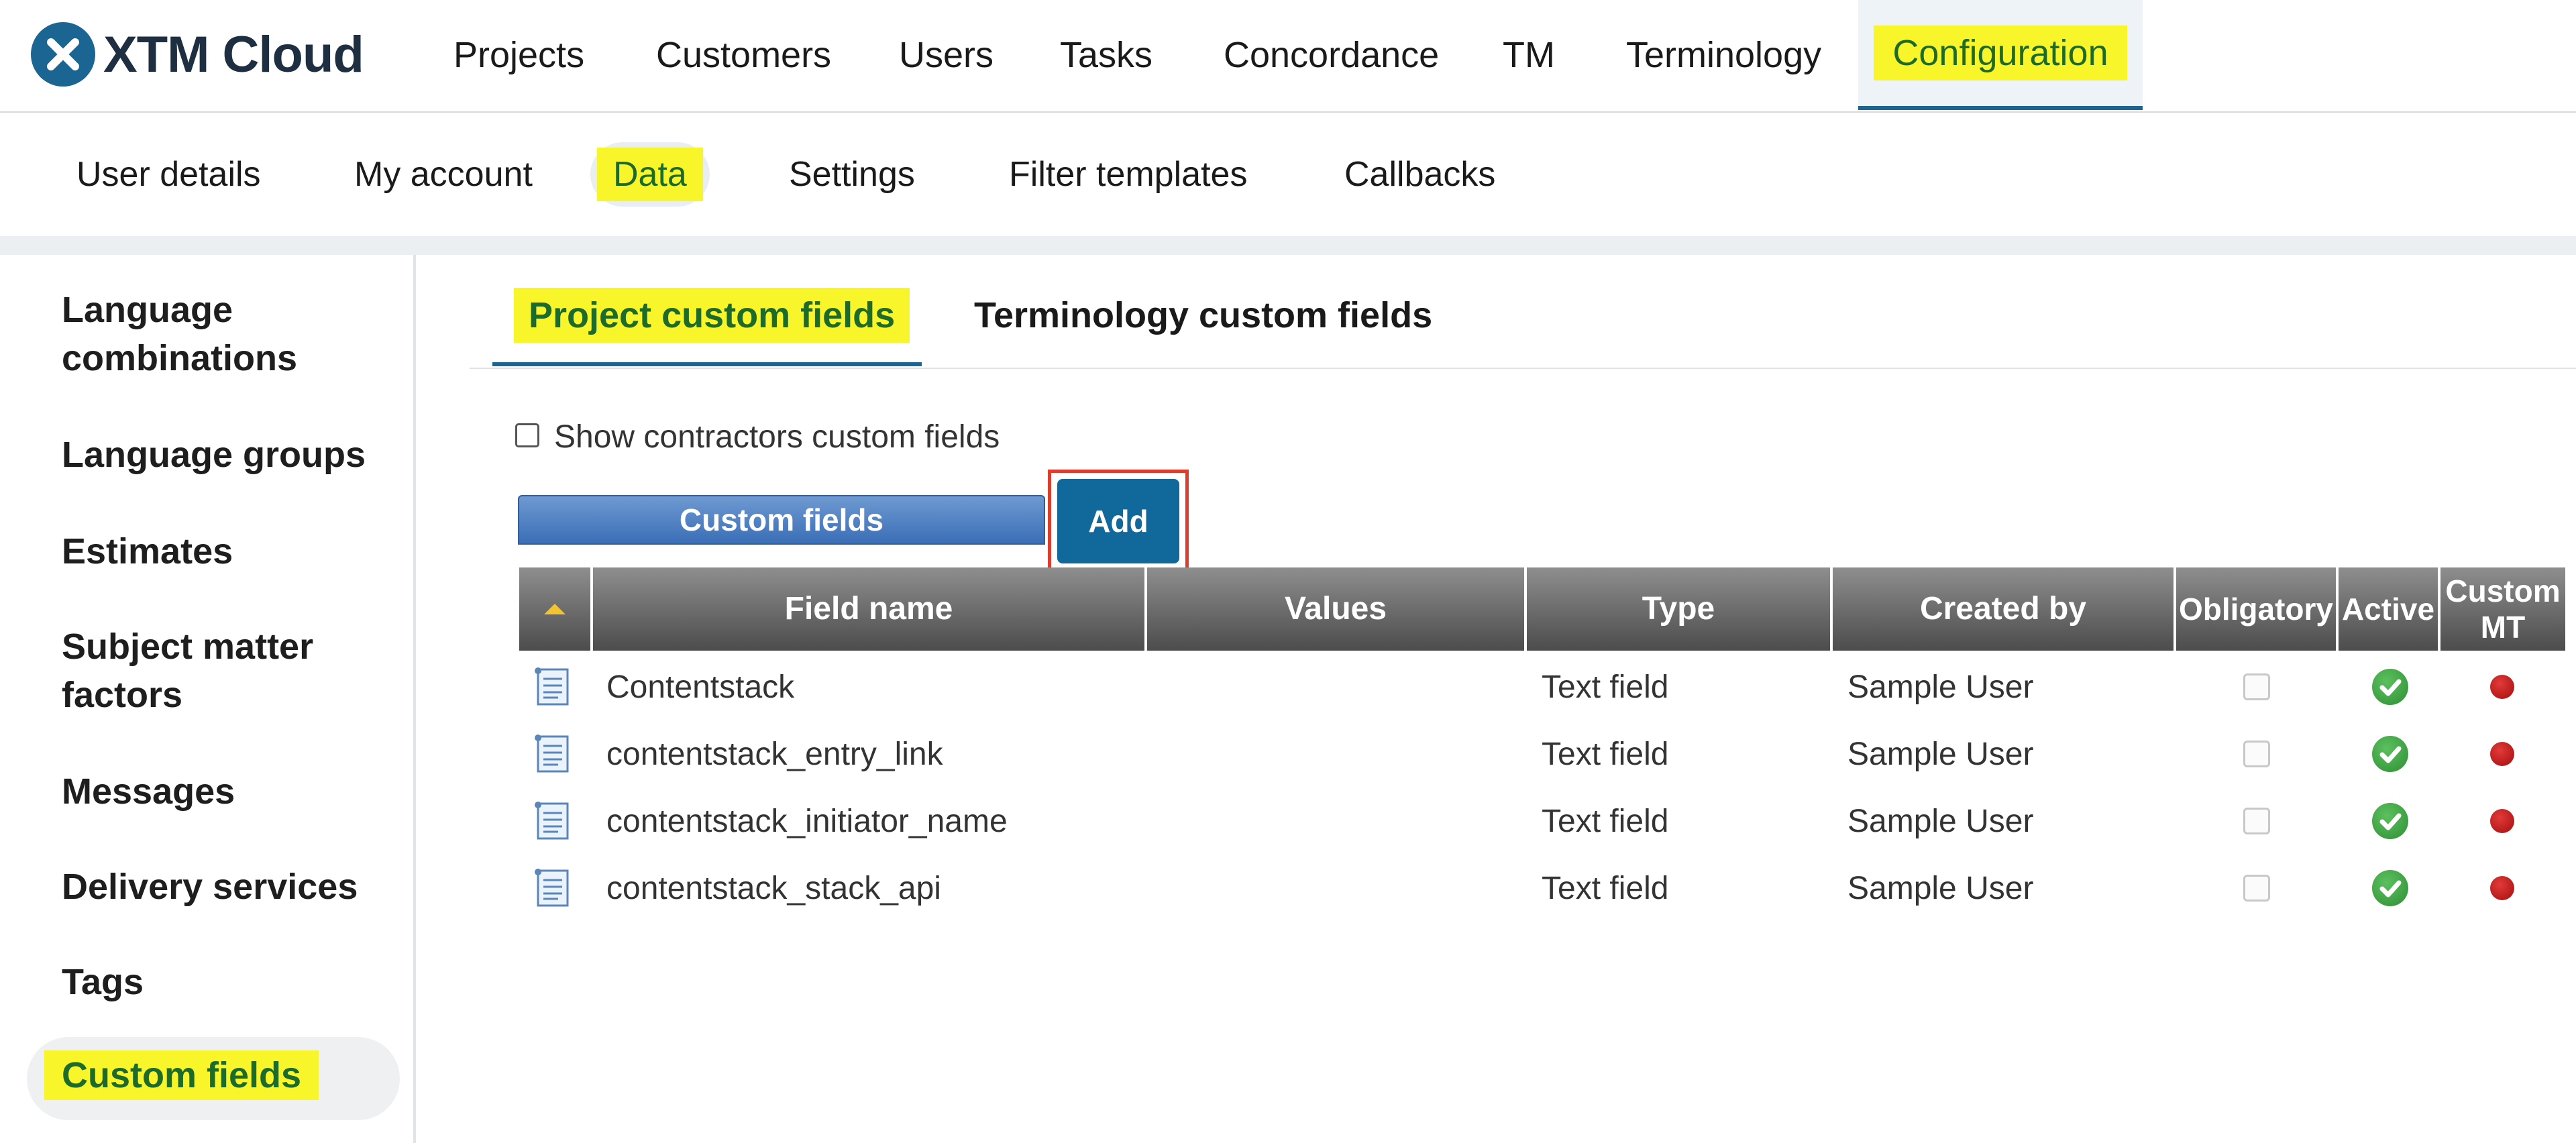  I want to click on column-header-custom-mt: Custom MT, so click(2502, 609).